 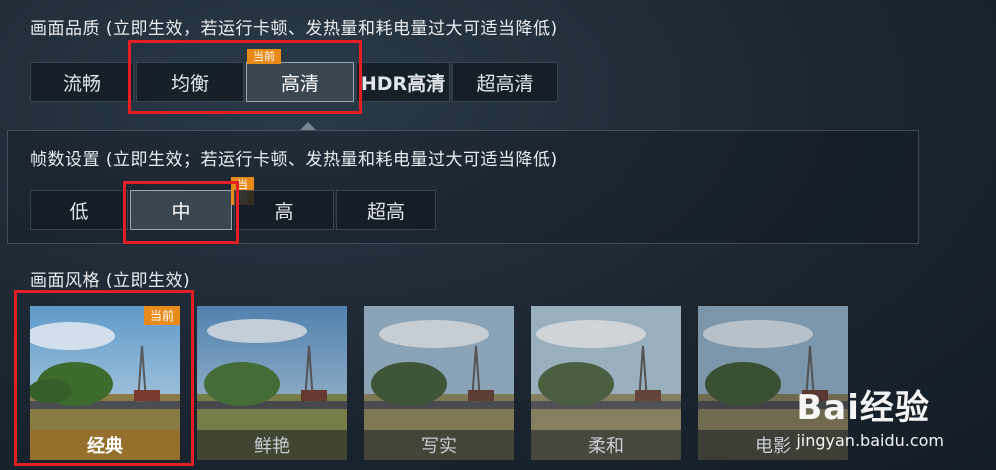 I want to click on fps-option-medium: 当前 中, so click(x=192, y=203).